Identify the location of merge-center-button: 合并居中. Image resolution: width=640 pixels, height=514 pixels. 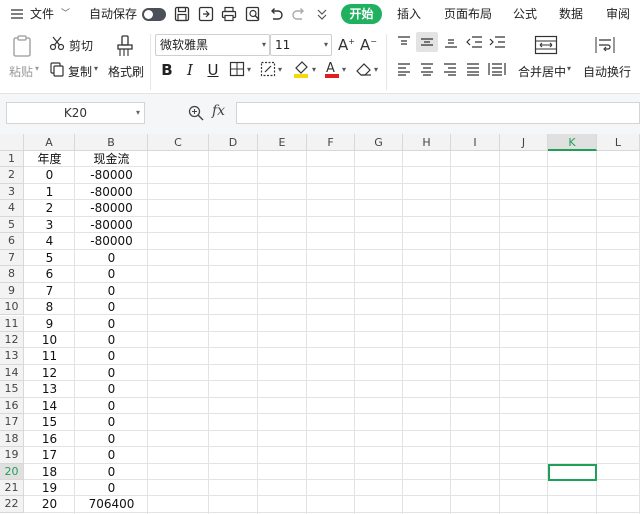
(542, 71).